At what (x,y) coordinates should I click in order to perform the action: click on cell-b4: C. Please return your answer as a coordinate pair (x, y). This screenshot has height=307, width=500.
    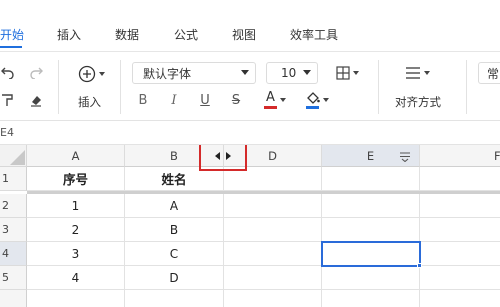
    Looking at the image, I should click on (174, 254).